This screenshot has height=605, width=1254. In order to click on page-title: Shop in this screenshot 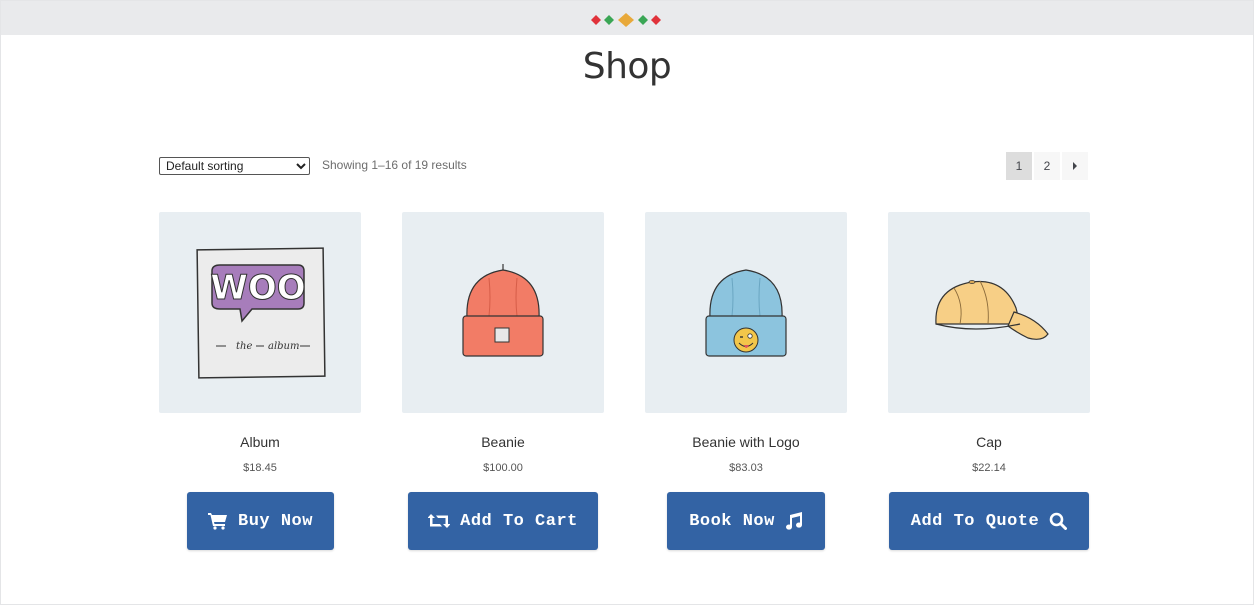, I will do `click(627, 66)`.